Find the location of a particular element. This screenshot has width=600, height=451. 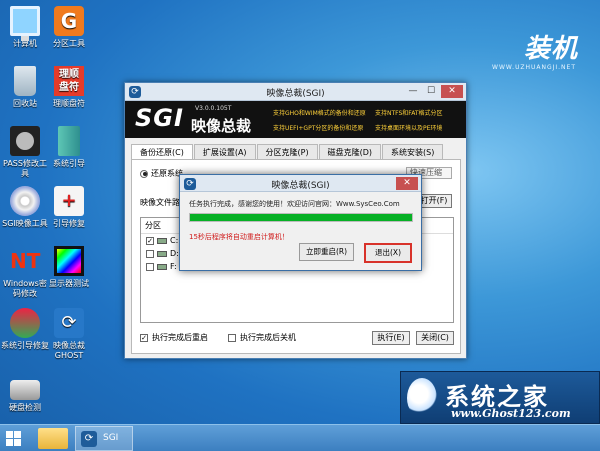

desktop-icon-sgi-tool: SGI映像工具 is located at coordinates (25, 207).